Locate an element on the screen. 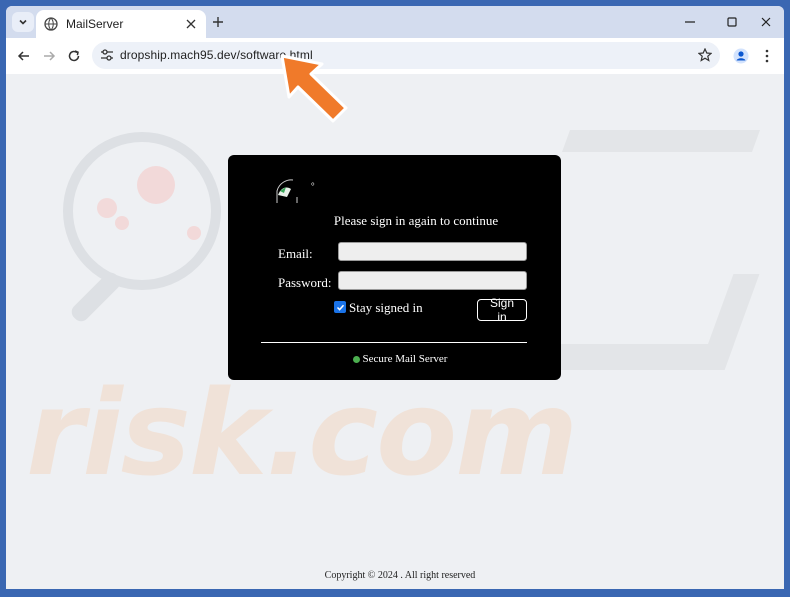 Image resolution: width=790 pixels, height=597 pixels. watermark-magnifier-handle is located at coordinates (96, 297).